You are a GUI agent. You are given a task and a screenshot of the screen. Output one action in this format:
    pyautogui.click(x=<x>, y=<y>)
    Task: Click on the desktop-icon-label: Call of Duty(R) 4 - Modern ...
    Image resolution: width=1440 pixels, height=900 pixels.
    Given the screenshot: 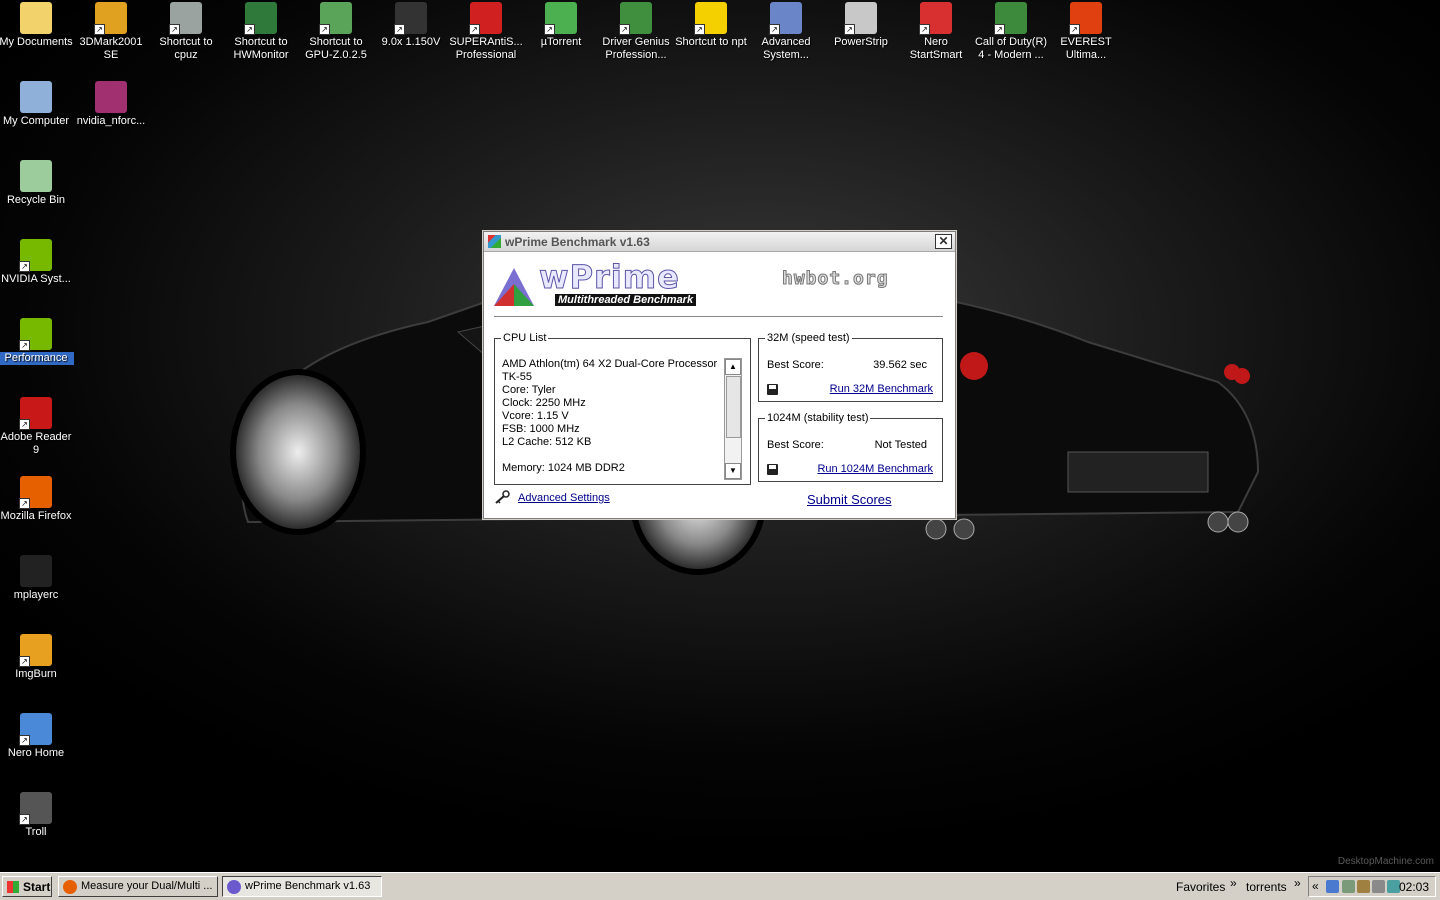 What is the action you would take?
    pyautogui.click(x=1011, y=48)
    